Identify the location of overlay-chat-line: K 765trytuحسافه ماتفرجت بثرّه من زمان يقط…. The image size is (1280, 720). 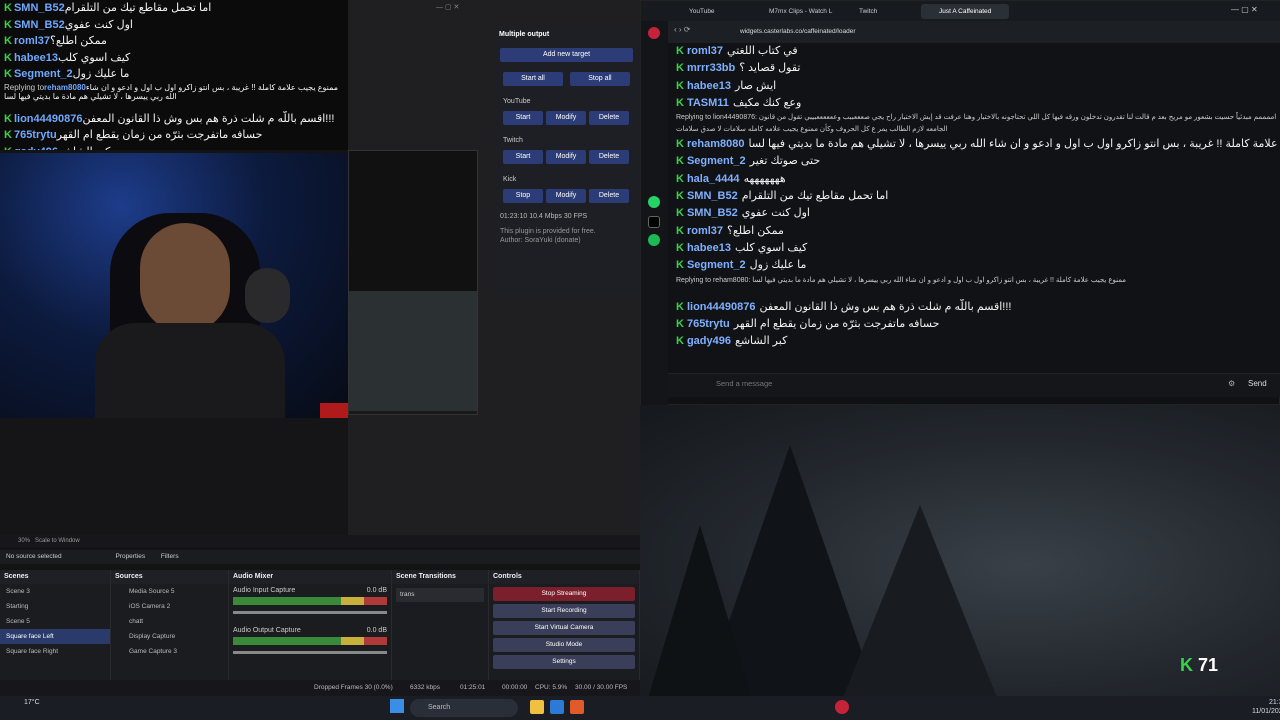
(174, 135).